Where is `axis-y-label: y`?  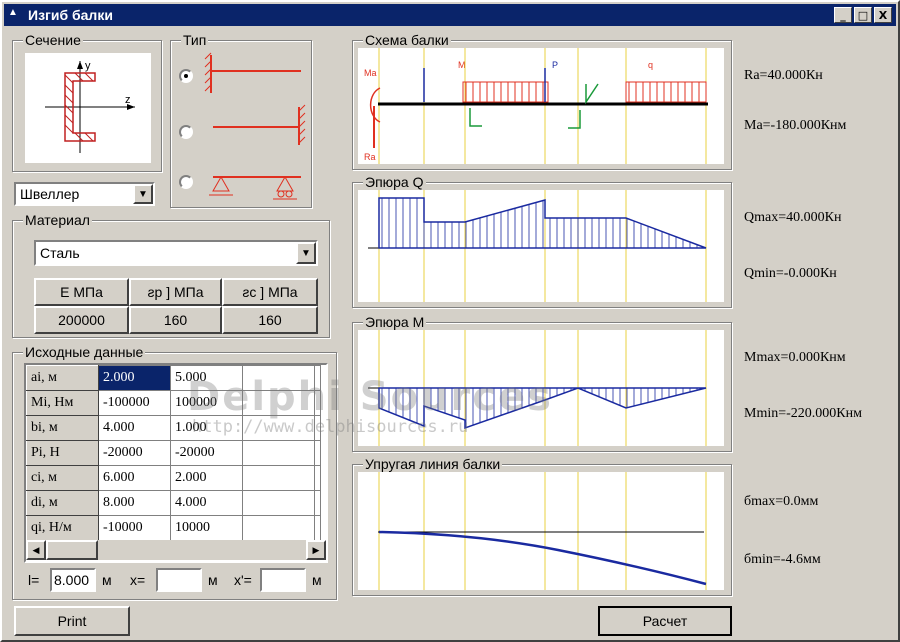 axis-y-label: y is located at coordinates (88, 66).